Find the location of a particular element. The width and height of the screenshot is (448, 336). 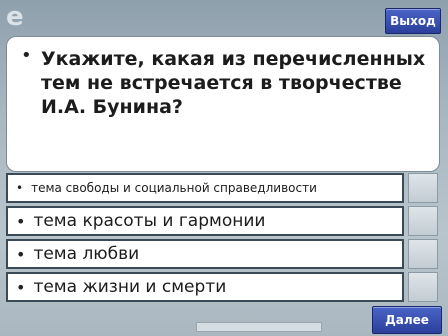

answer-option-body: • тема любви is located at coordinates (205, 254).